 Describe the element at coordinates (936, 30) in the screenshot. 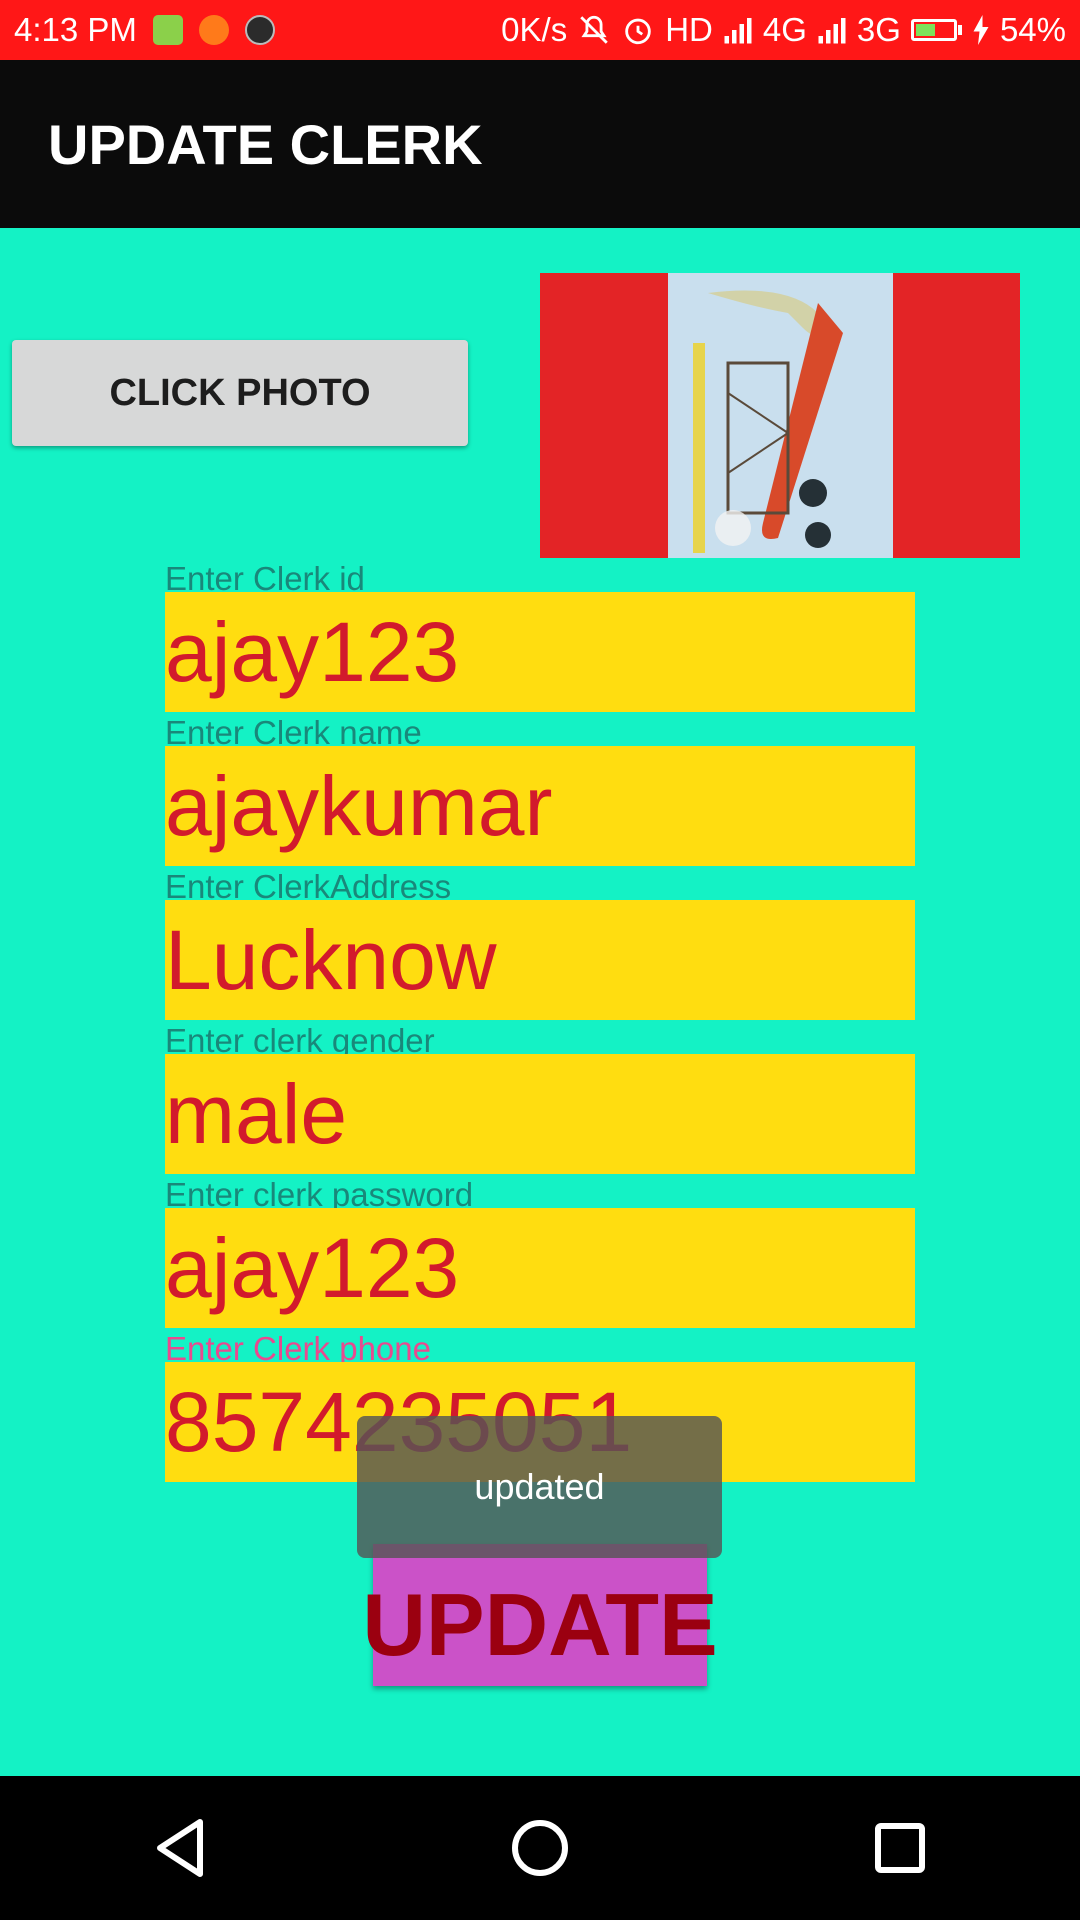

I see `battery-icon` at that location.